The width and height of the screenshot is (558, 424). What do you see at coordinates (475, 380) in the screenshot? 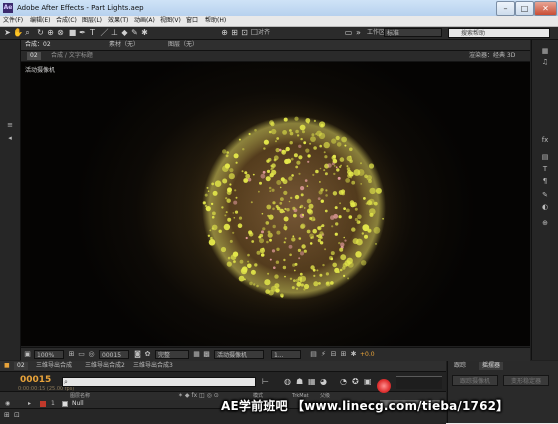
I see `track-camera-button: 跟踪摄像机` at bounding box center [475, 380].